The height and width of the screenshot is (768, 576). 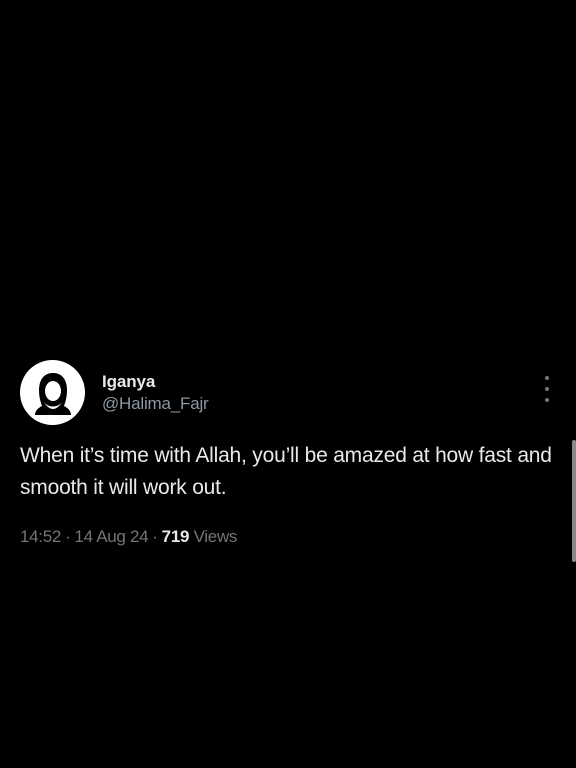 I want to click on avatar, so click(x=52, y=392).